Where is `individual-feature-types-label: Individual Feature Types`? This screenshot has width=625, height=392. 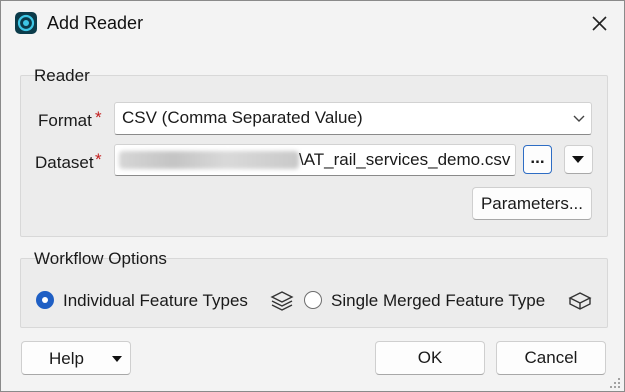
individual-feature-types-label: Individual Feature Types is located at coordinates (155, 301).